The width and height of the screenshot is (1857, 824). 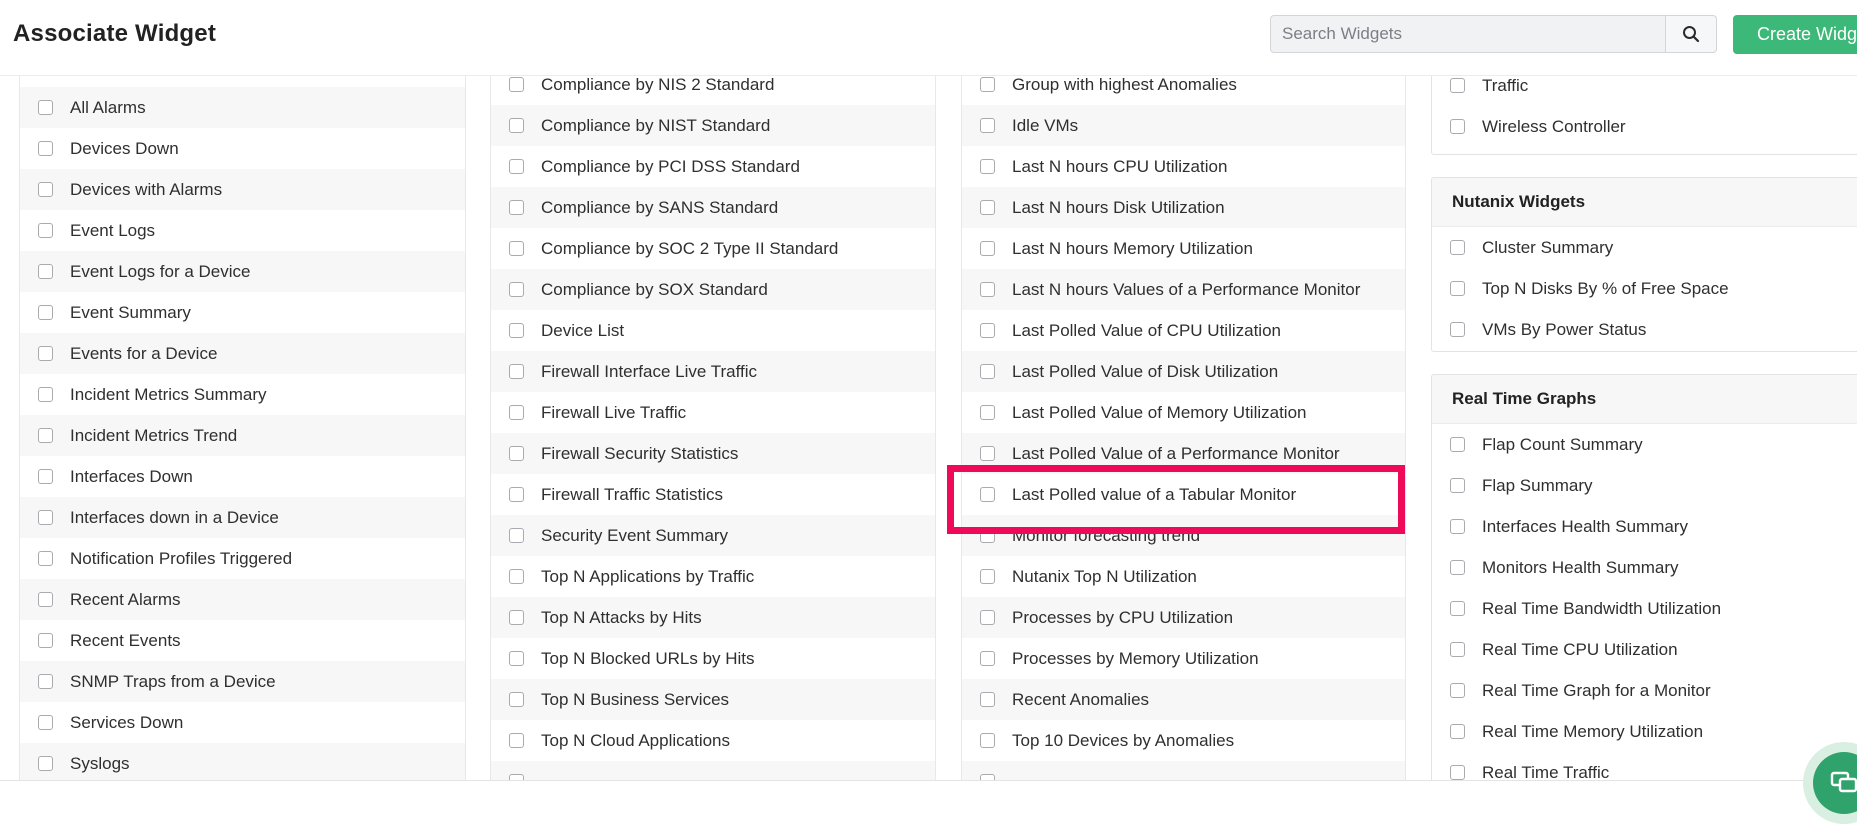 What do you see at coordinates (242, 722) in the screenshot?
I see `widget-item: Services Down` at bounding box center [242, 722].